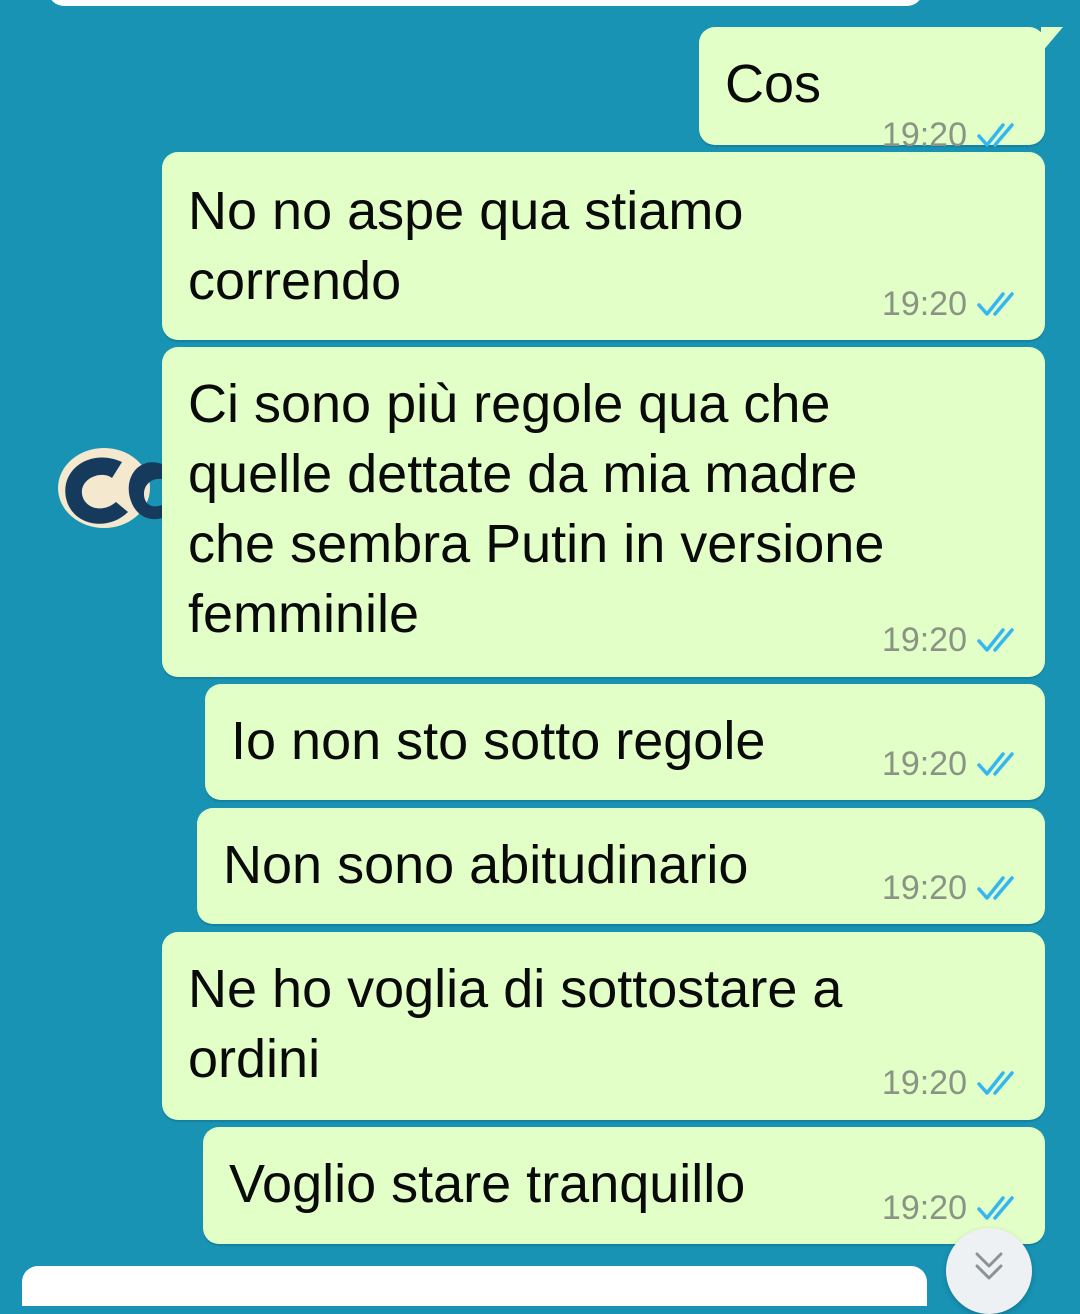 This screenshot has width=1080, height=1314. Describe the element at coordinates (474, 1286) in the screenshot. I see `message-input-edge` at that location.